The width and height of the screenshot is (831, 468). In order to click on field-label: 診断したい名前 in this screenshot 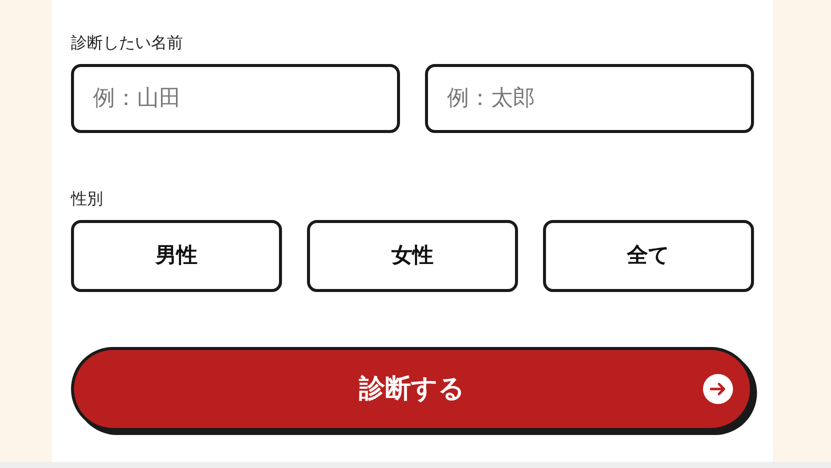, I will do `click(127, 43)`.